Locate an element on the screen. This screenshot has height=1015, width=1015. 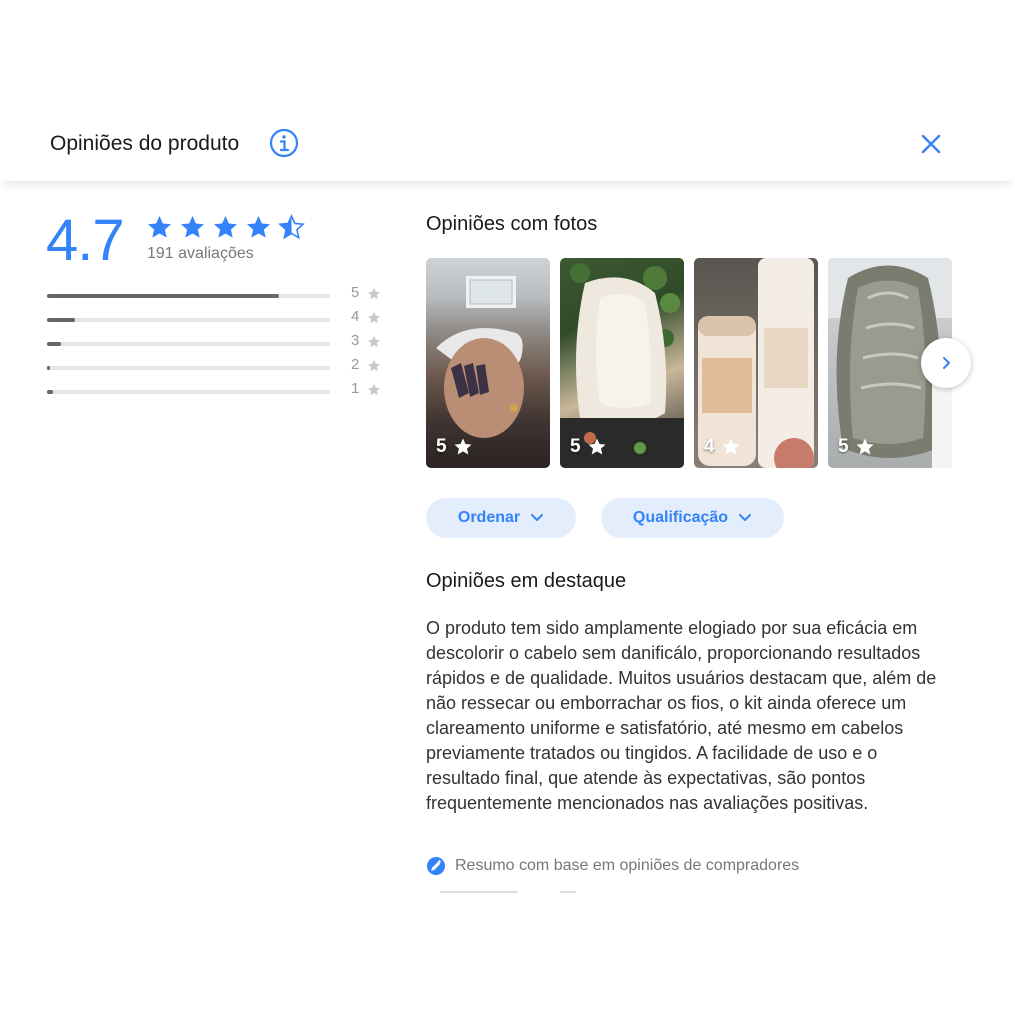
close-button is located at coordinates (931, 144).